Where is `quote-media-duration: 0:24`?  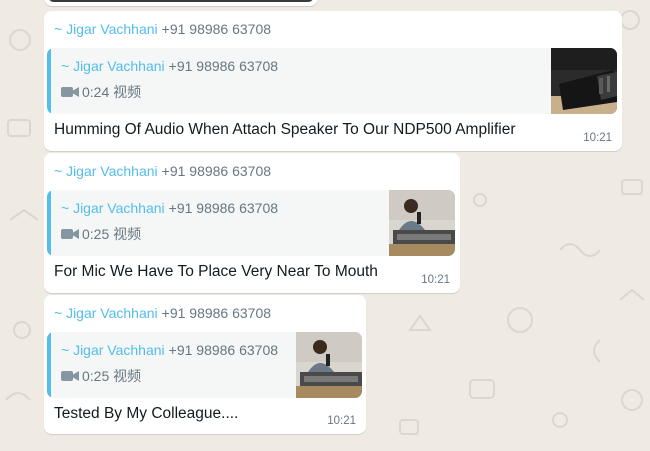 quote-media-duration: 0:24 is located at coordinates (96, 92).